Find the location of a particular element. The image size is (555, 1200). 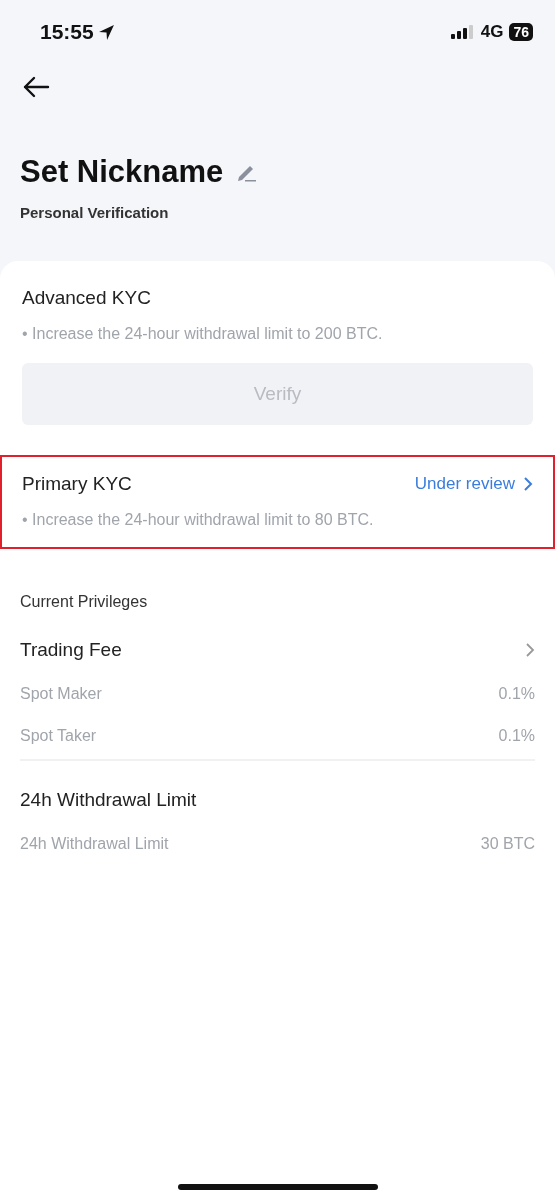

privilege-label: Spot Maker is located at coordinates (61, 694).